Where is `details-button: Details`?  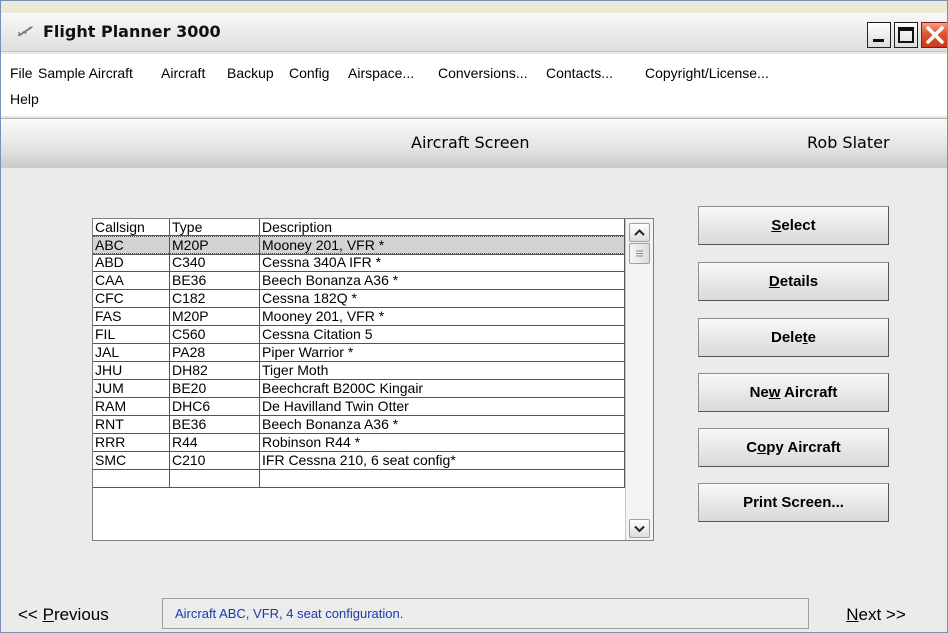
details-button: Details is located at coordinates (793, 281).